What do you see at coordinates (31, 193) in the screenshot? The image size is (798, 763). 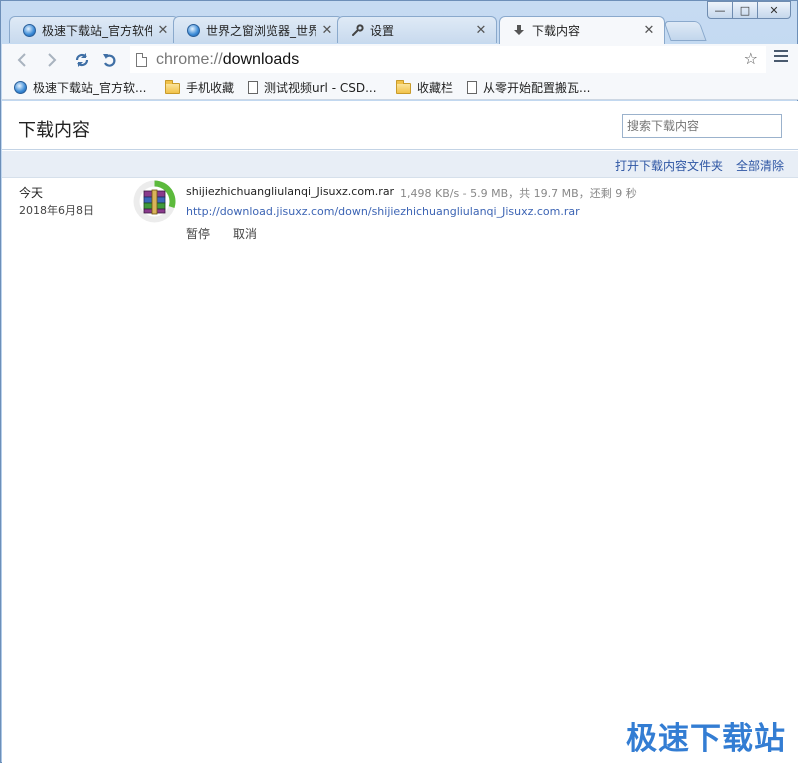 I see `download-day: 今天` at bounding box center [31, 193].